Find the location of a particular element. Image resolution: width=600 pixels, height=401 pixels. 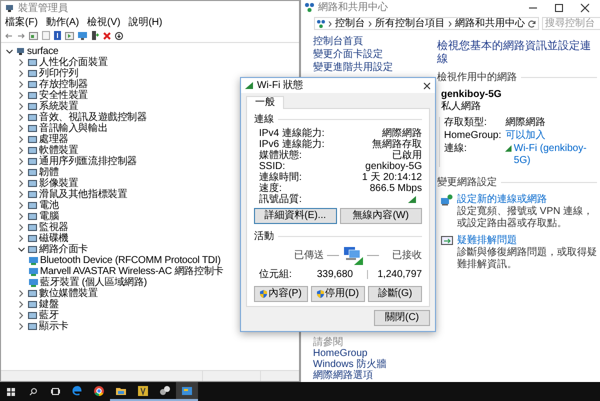

property-label: HomeGroup: is located at coordinates (473, 136).